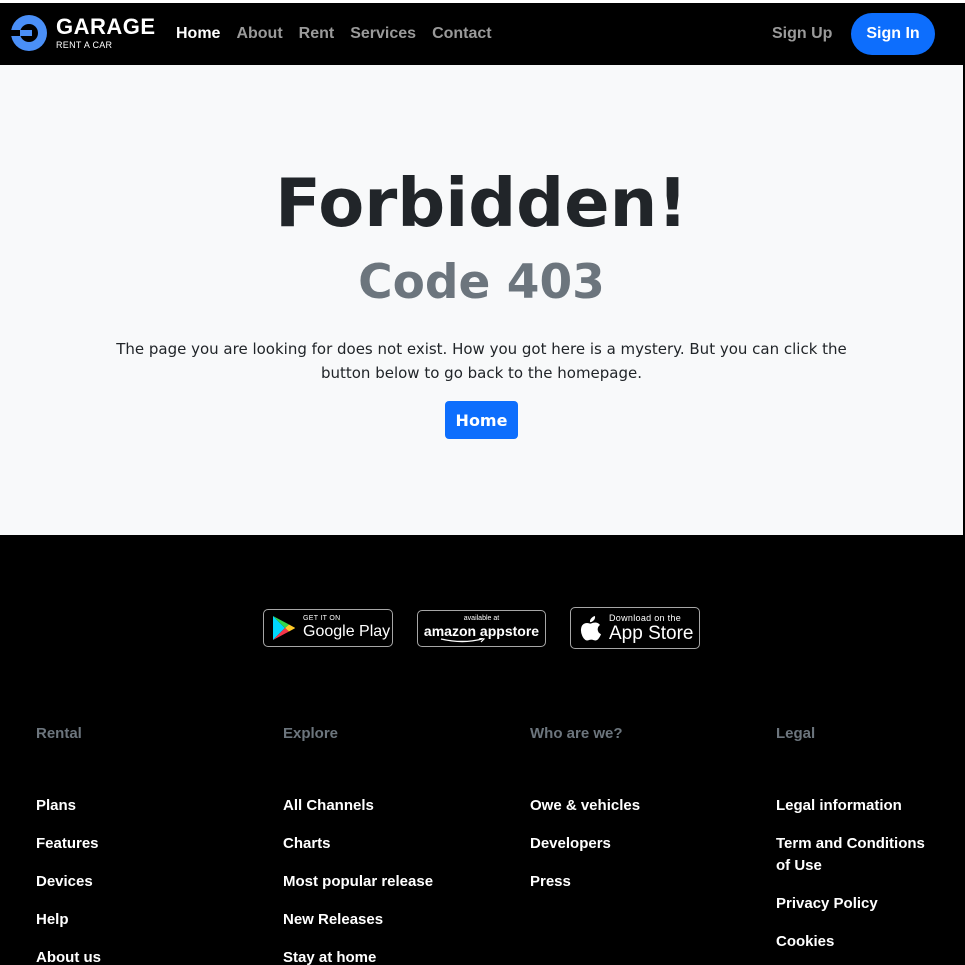 This screenshot has width=965, height=965. What do you see at coordinates (136, 882) in the screenshot?
I see `footer-link: Devices` at bounding box center [136, 882].